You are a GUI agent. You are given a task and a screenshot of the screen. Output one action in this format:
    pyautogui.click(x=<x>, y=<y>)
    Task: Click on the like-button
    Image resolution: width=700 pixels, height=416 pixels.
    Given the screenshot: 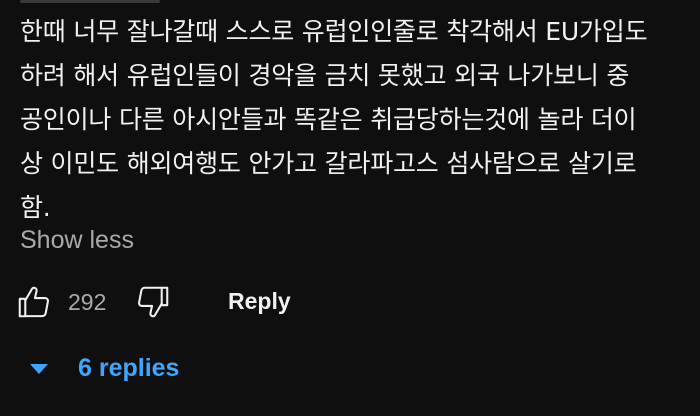 What is the action you would take?
    pyautogui.click(x=34, y=302)
    